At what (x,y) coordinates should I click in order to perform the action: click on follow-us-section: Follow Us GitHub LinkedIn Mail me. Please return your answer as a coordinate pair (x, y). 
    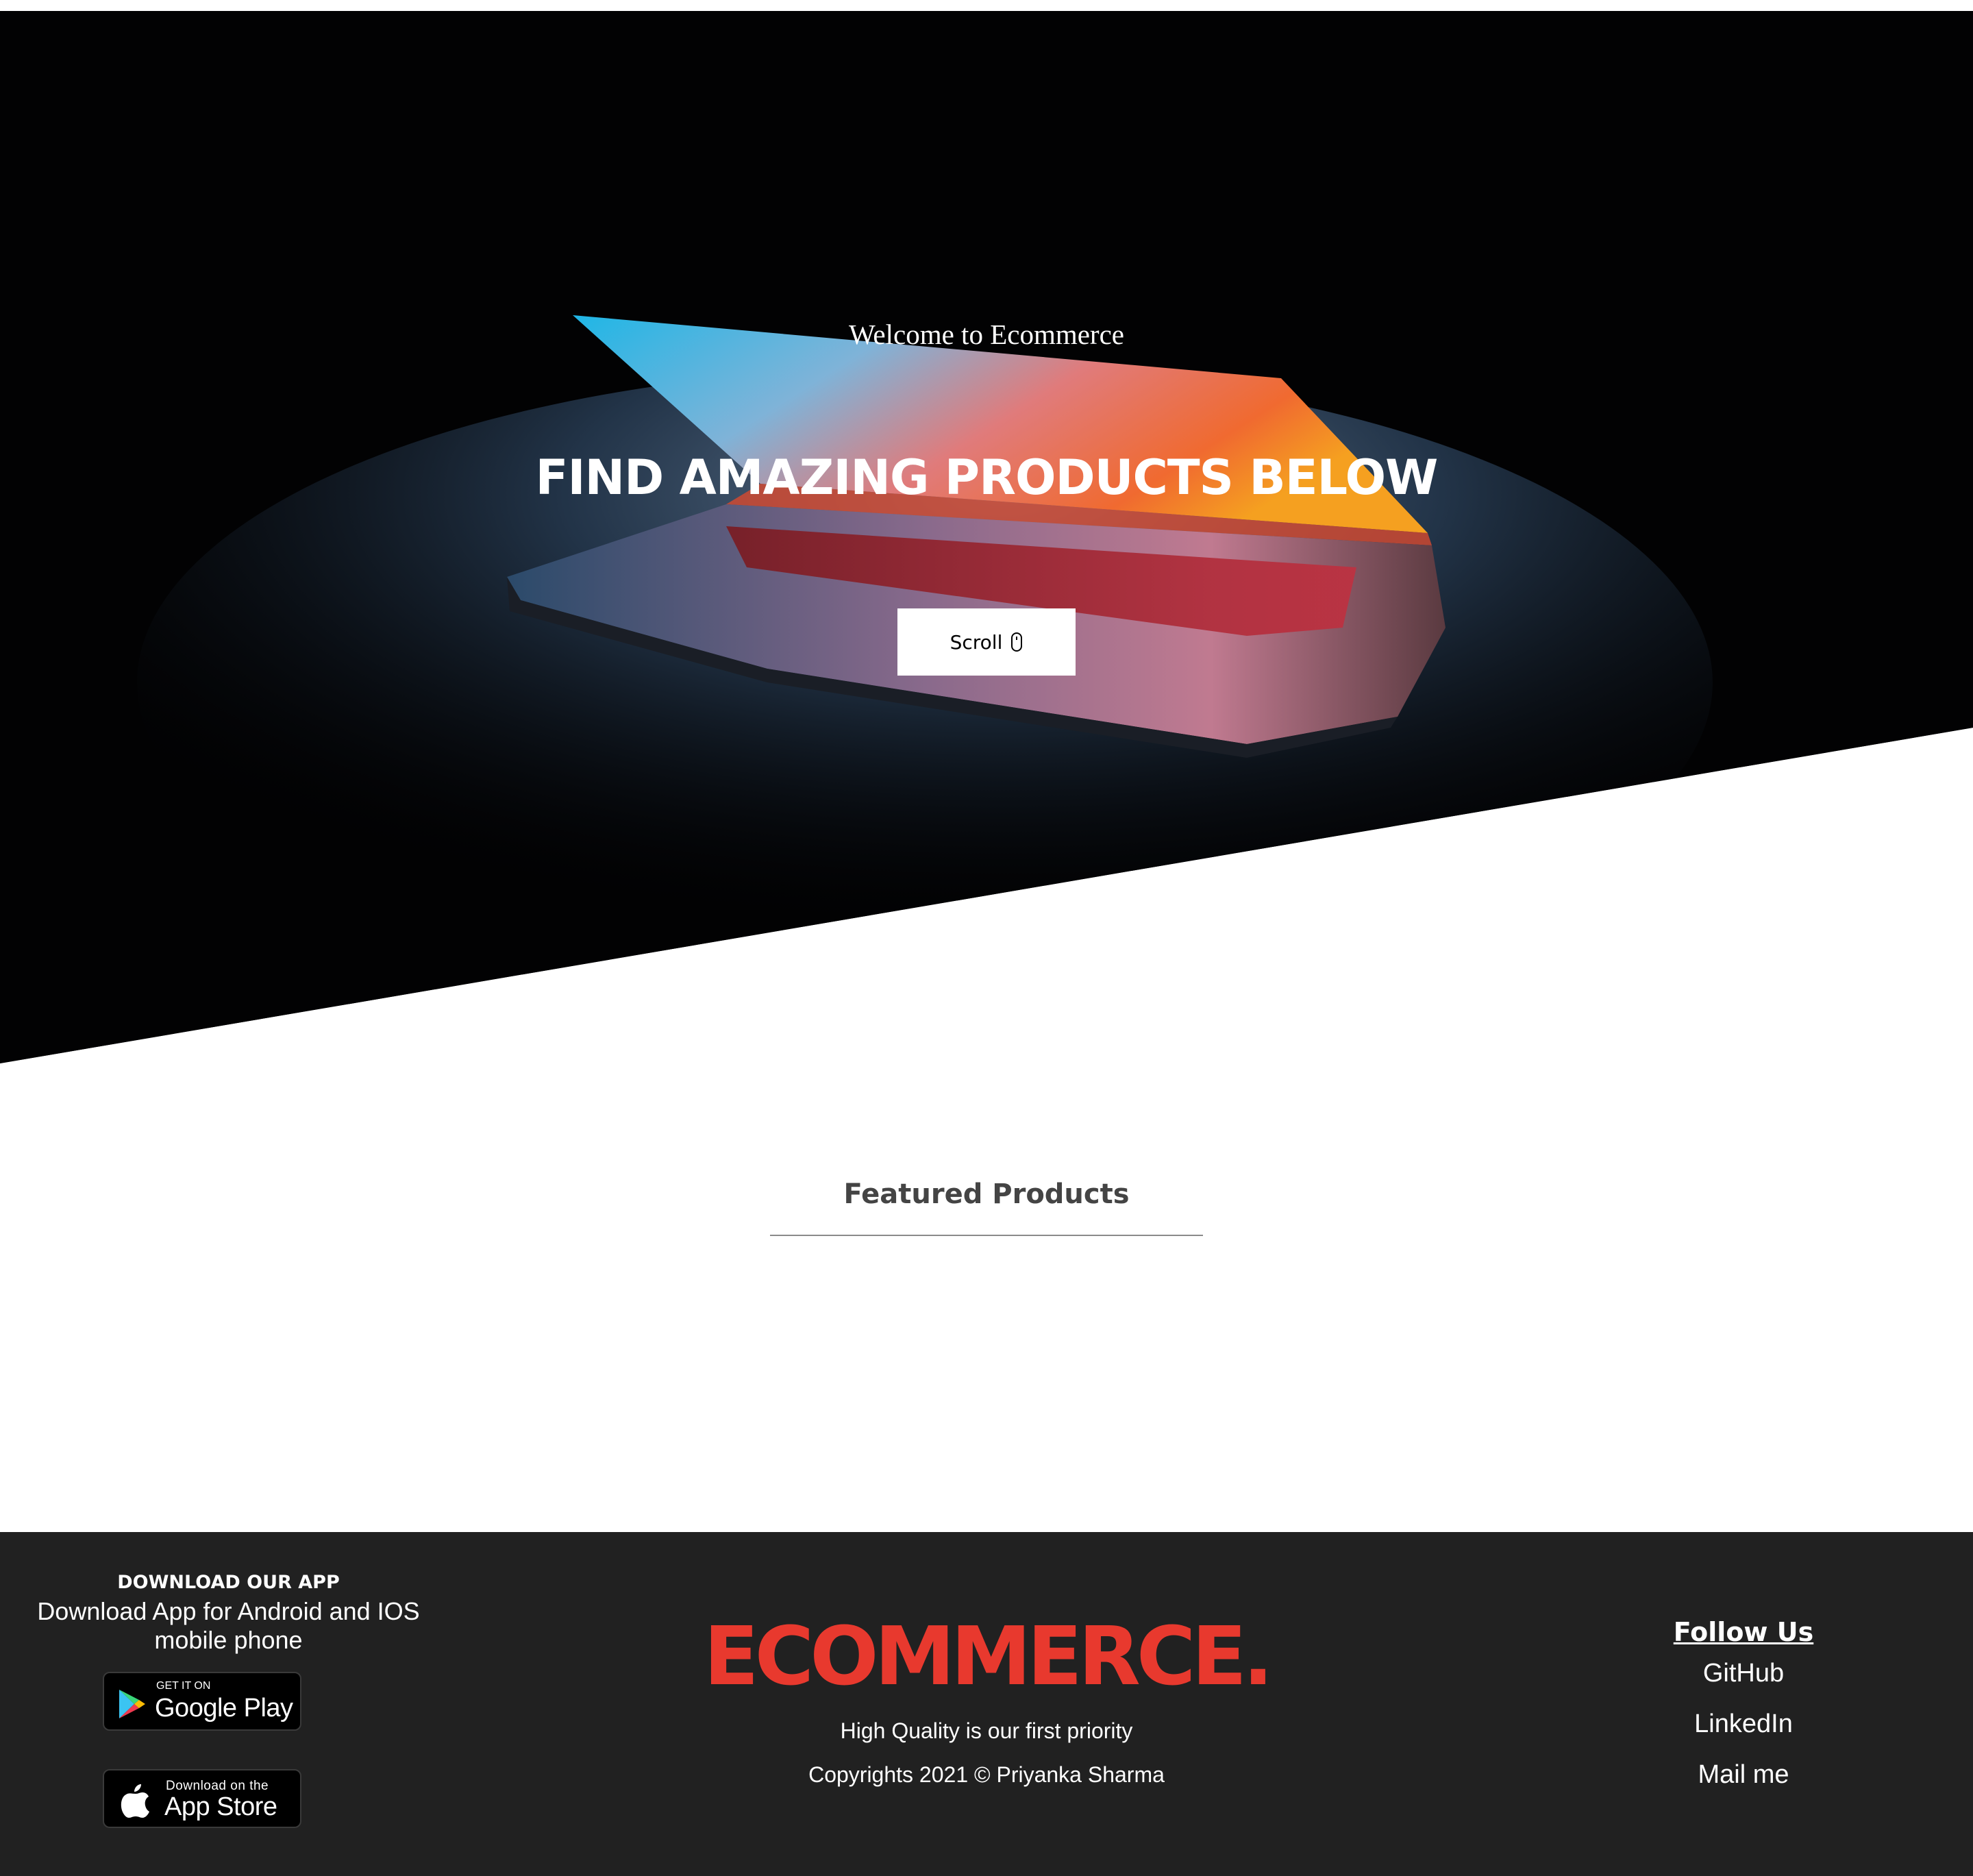
    Looking at the image, I should click on (1744, 1661).